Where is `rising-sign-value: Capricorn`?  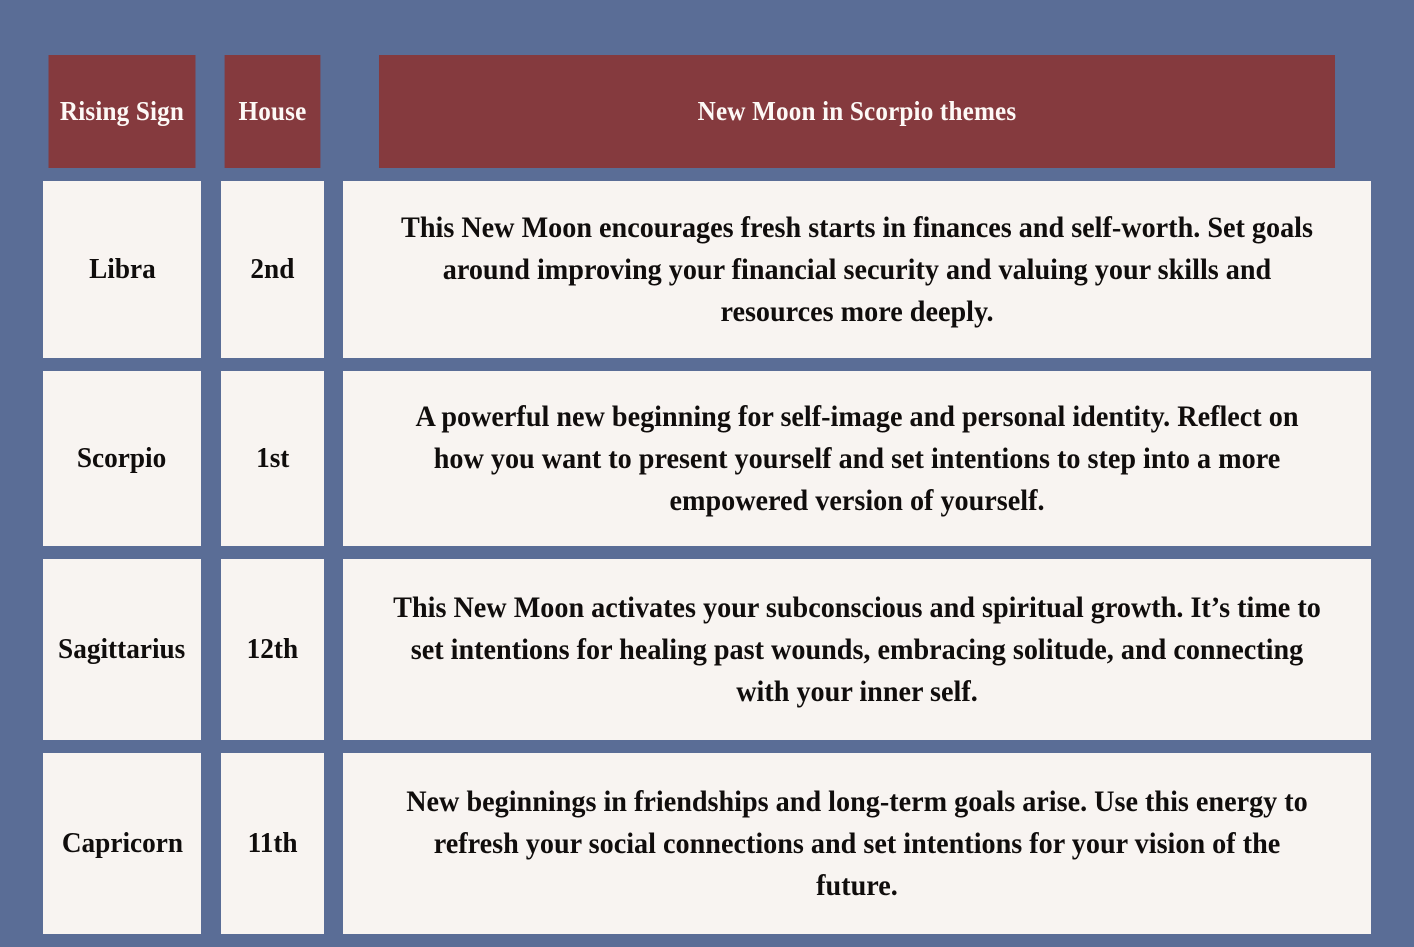 rising-sign-value: Capricorn is located at coordinates (122, 843).